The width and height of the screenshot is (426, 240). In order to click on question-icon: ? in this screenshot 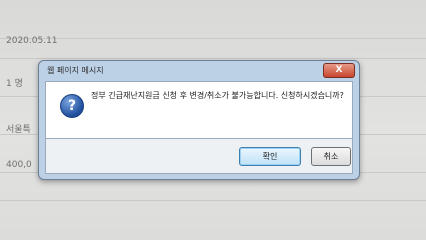, I will do `click(72, 106)`.